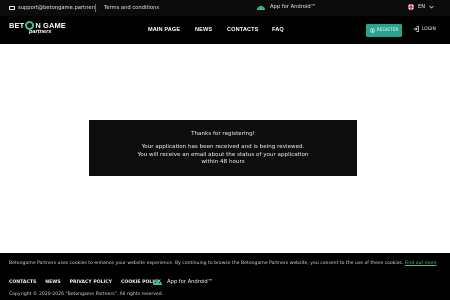 Image resolution: width=450 pixels, height=300 pixels. I want to click on user-icon, so click(372, 30).